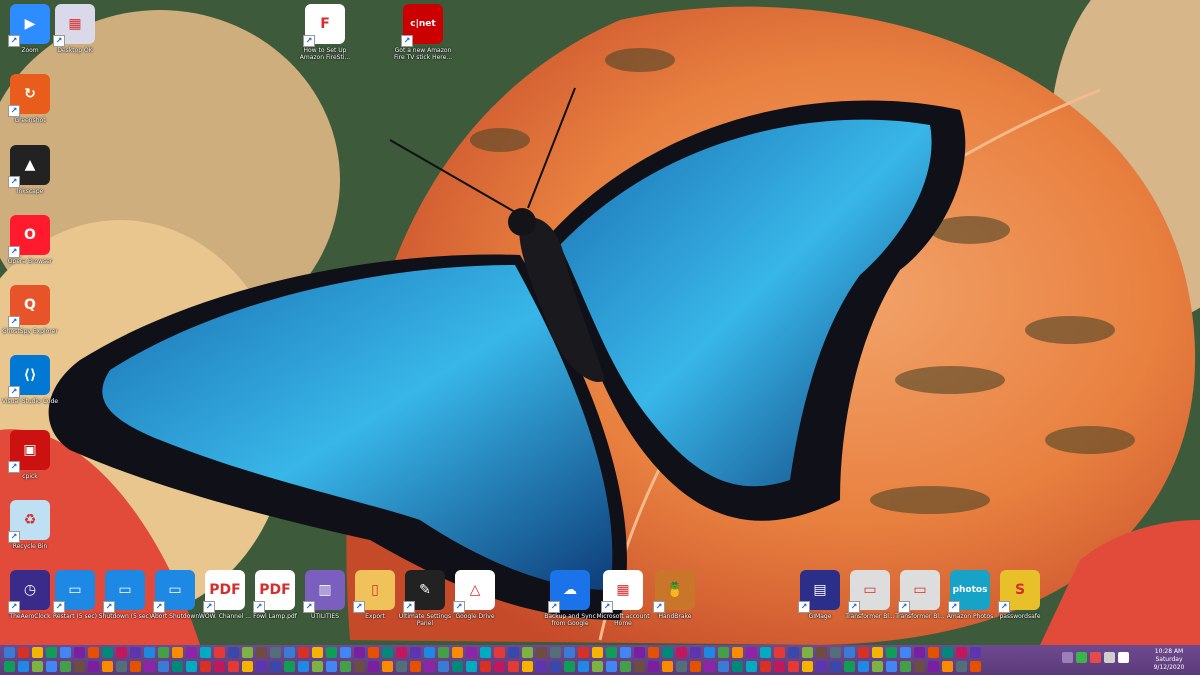 This screenshot has width=1200, height=675. Describe the element at coordinates (570, 598) in the screenshot. I see `desktop-icon-backup-sync: ☁ ↗ Backup and Sync from Google` at that location.